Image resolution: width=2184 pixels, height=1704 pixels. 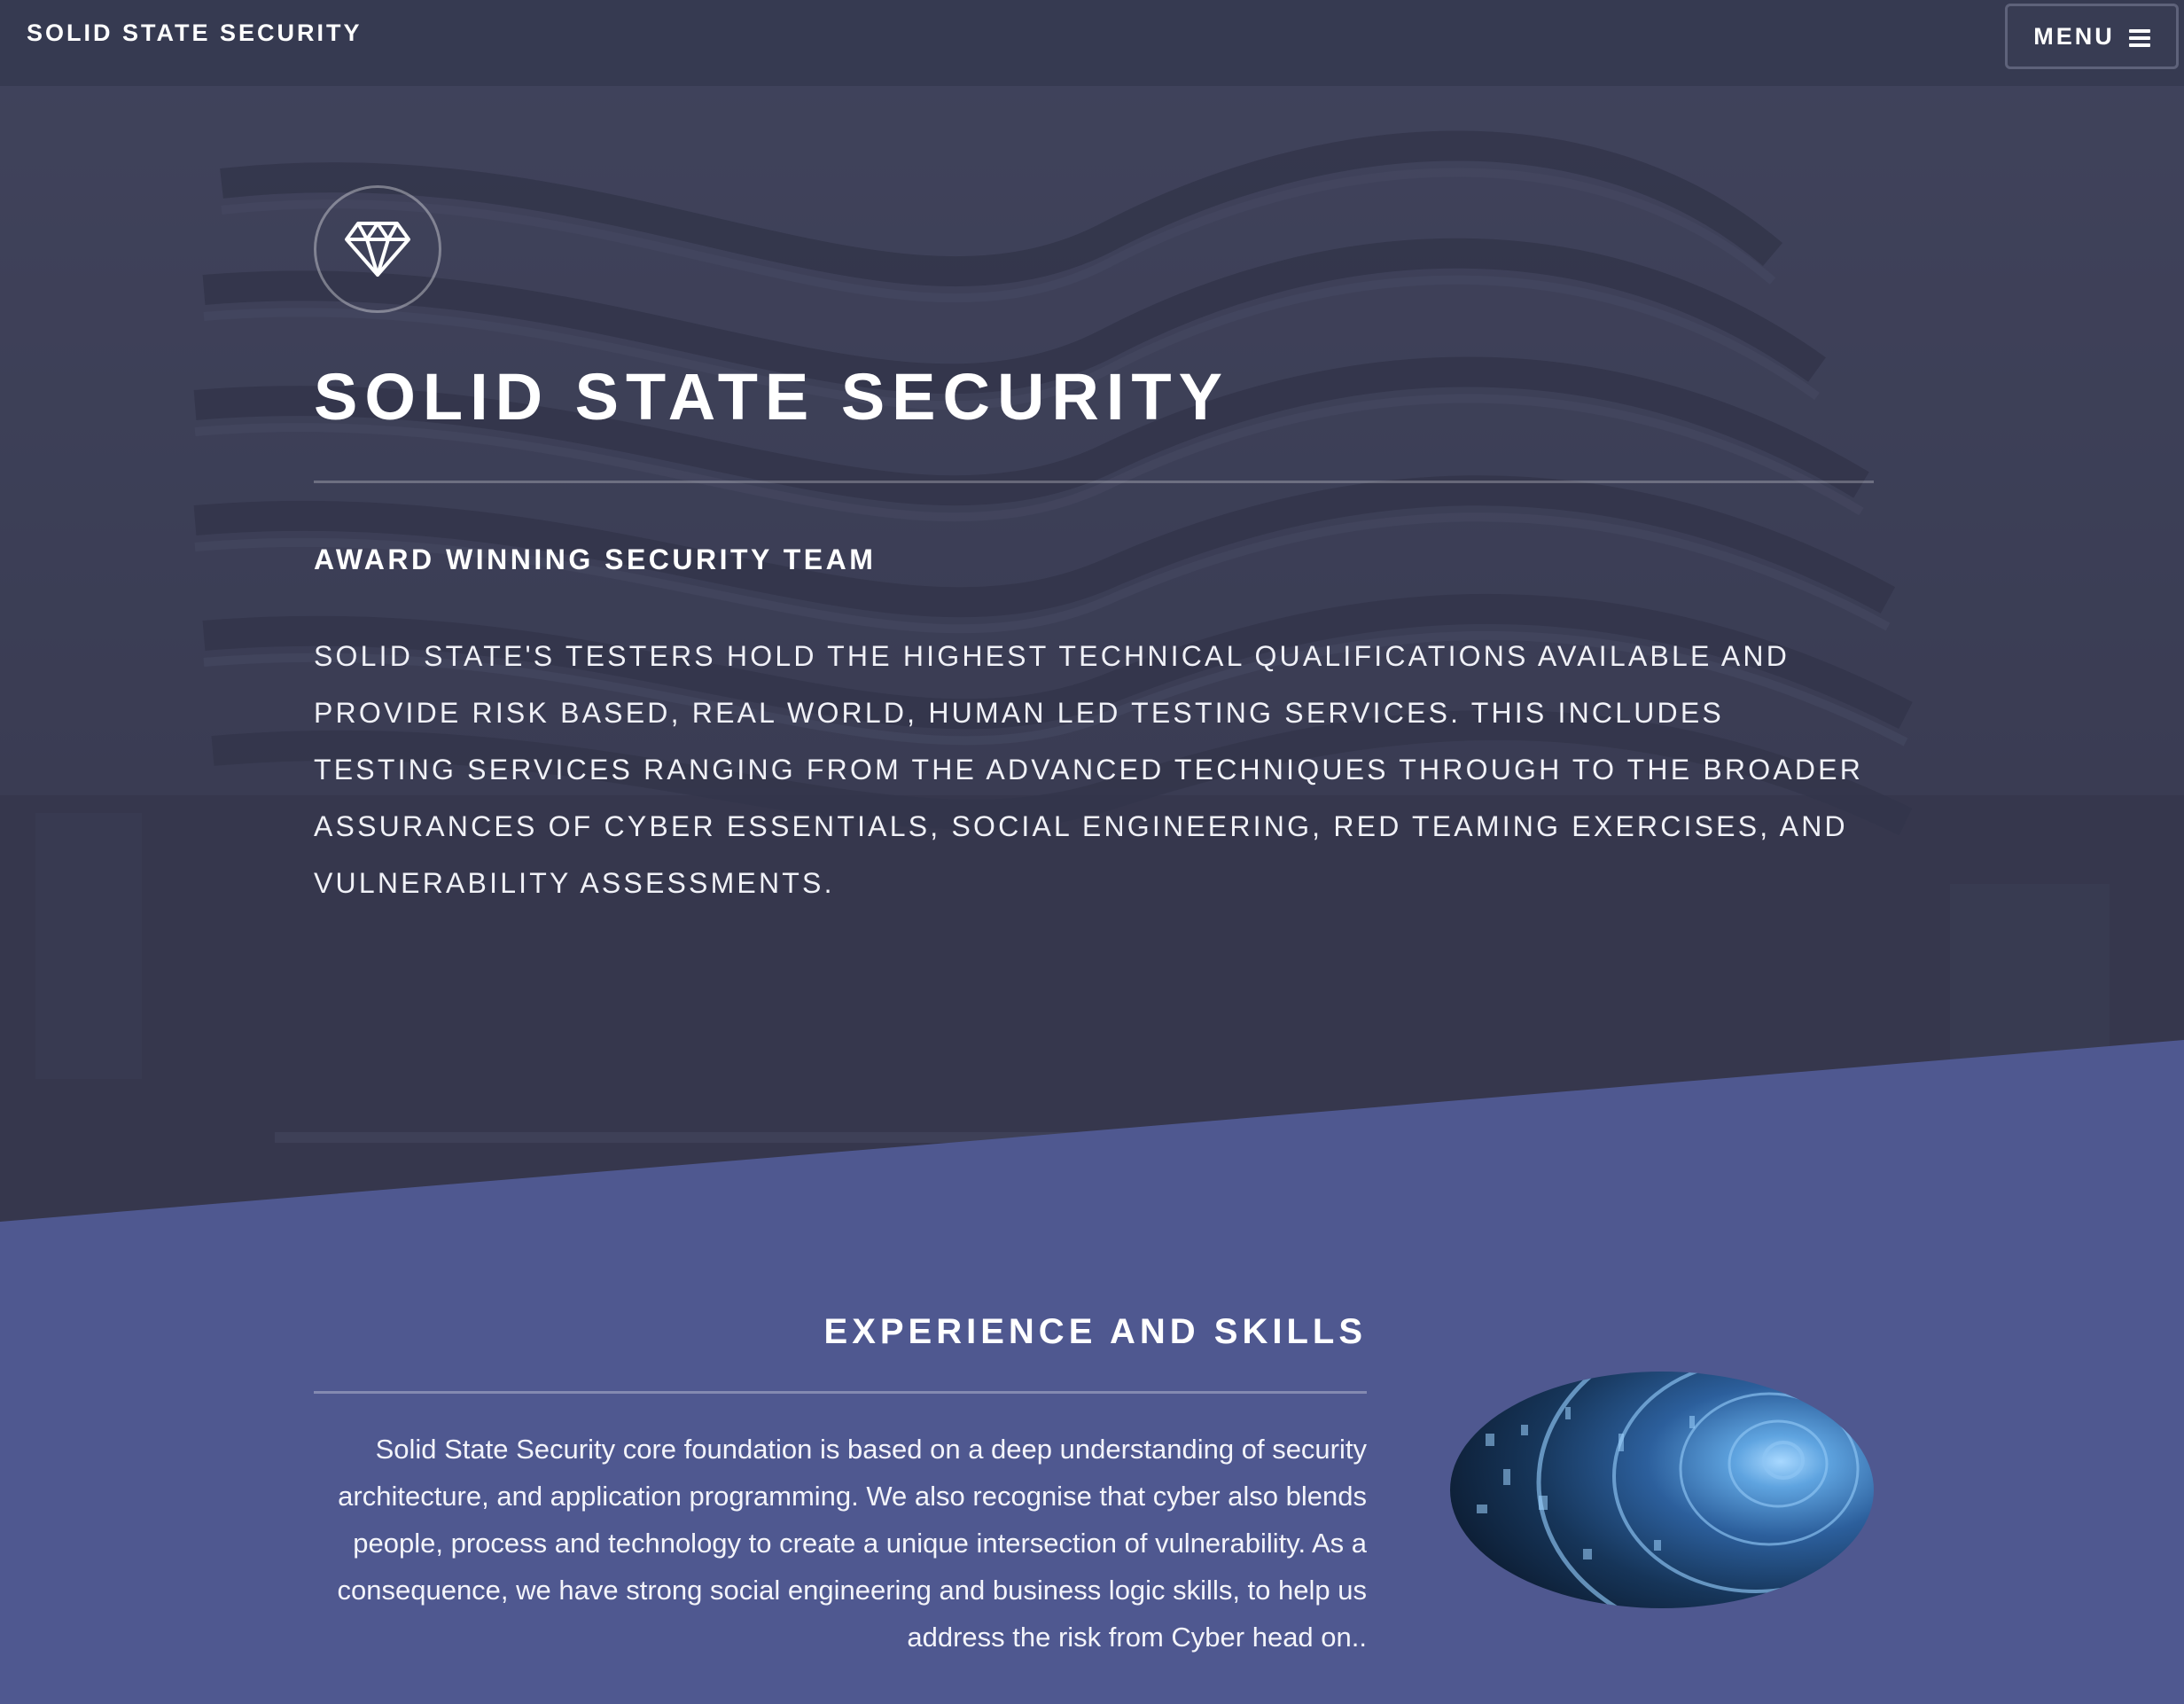 What do you see at coordinates (1092, 1140) in the screenshot?
I see `section-divider-slant` at bounding box center [1092, 1140].